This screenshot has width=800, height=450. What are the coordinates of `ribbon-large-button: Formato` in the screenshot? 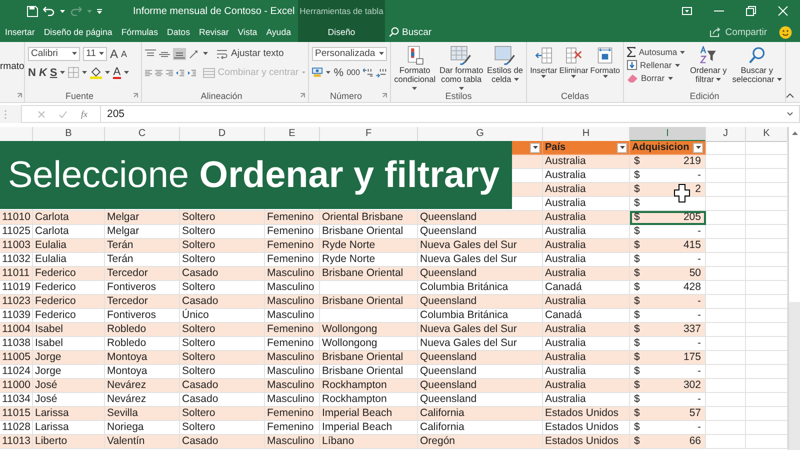 It's located at (605, 62).